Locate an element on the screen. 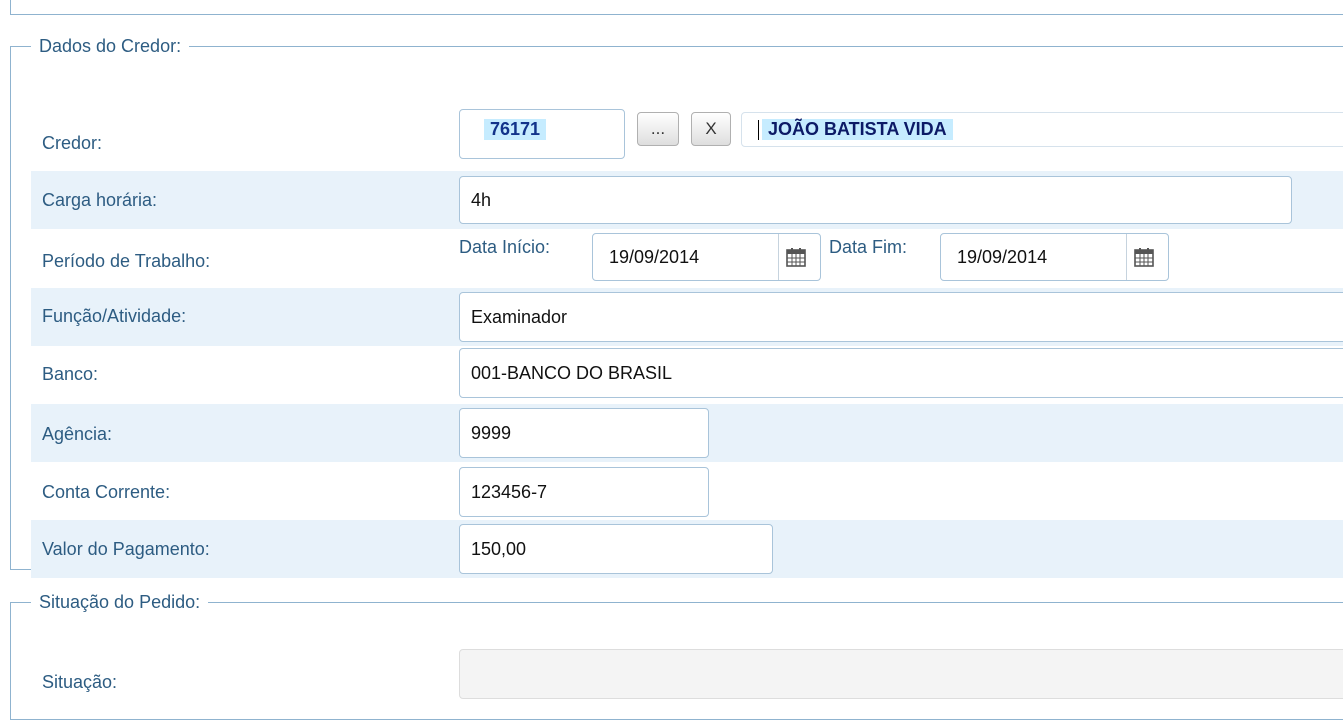 This screenshot has width=1343, height=724. agencia-input: 9999 is located at coordinates (584, 433).